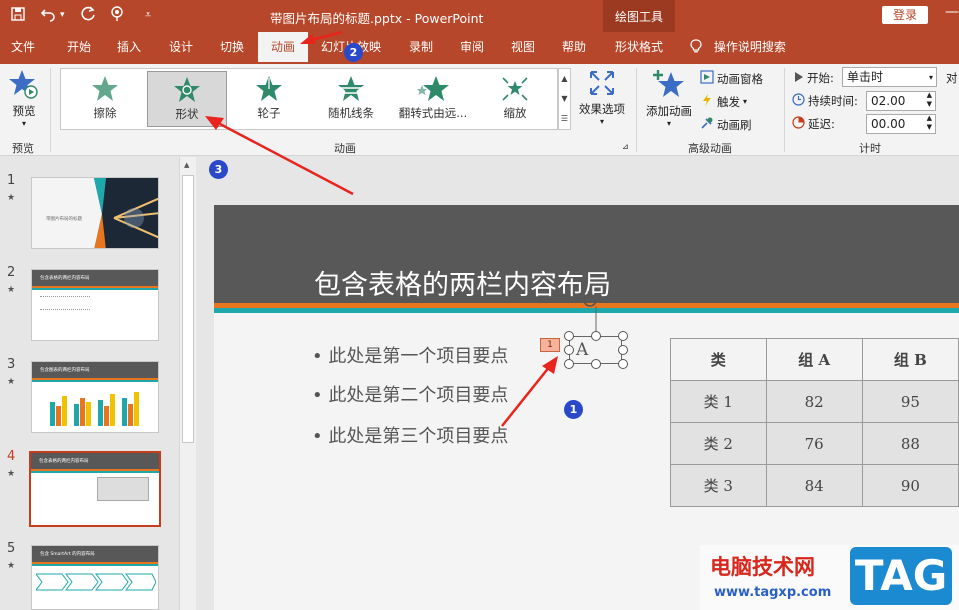 Image resolution: width=959 pixels, height=610 pixels. I want to click on arrow-to-shape-effect, so click(279, 156).